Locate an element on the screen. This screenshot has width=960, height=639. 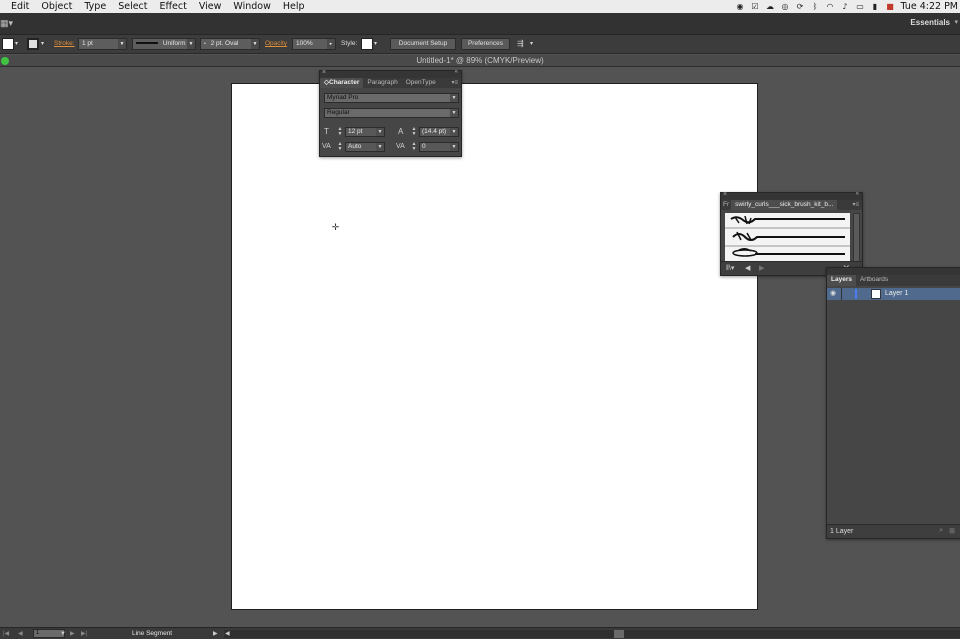
sync-icon: ⟳ is located at coordinates (799, 6).